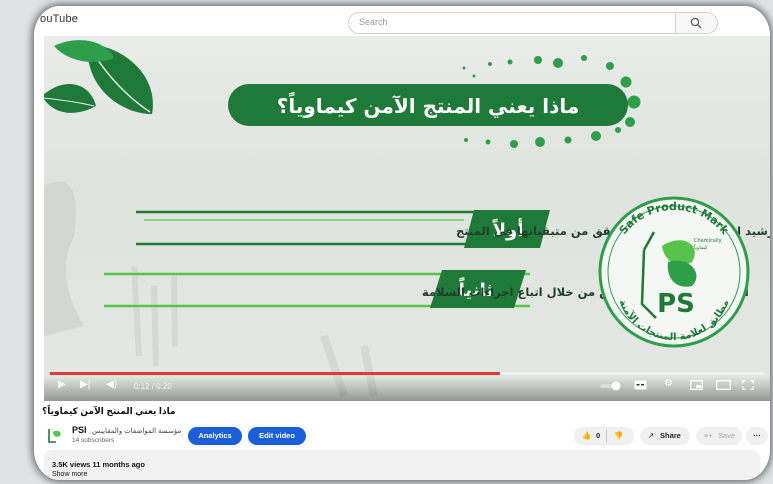 This screenshot has width=773, height=484. I want to click on share-icon: ↗, so click(651, 435).